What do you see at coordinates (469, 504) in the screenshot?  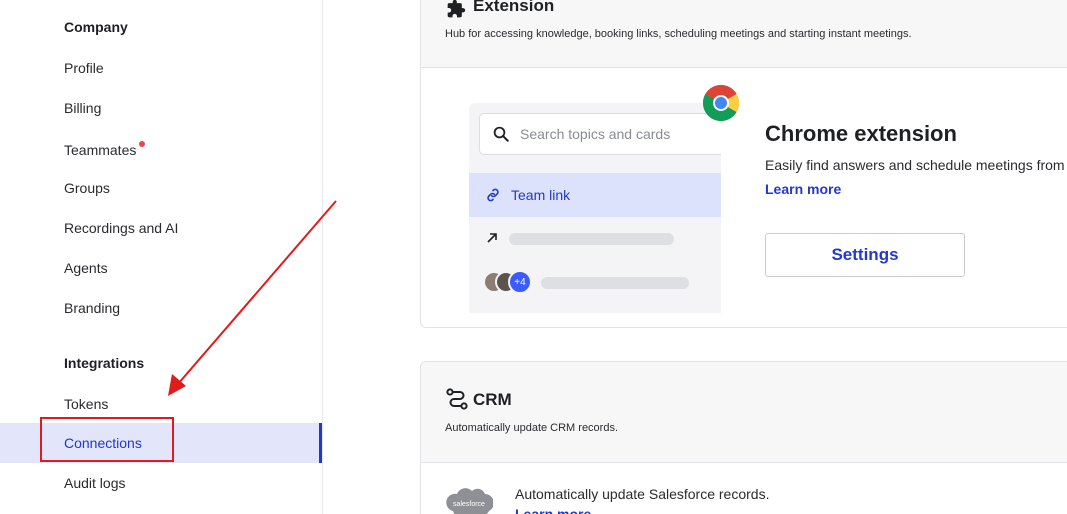 I see `salesforce-logo-text: salesforce` at bounding box center [469, 504].